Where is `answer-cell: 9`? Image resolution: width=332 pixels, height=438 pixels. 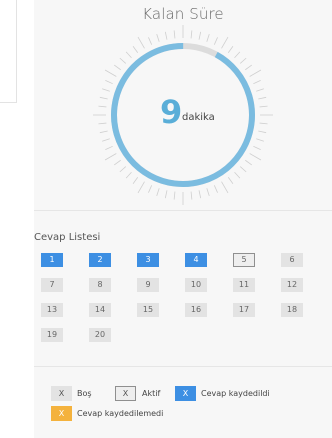
answer-cell: 9 is located at coordinates (148, 285).